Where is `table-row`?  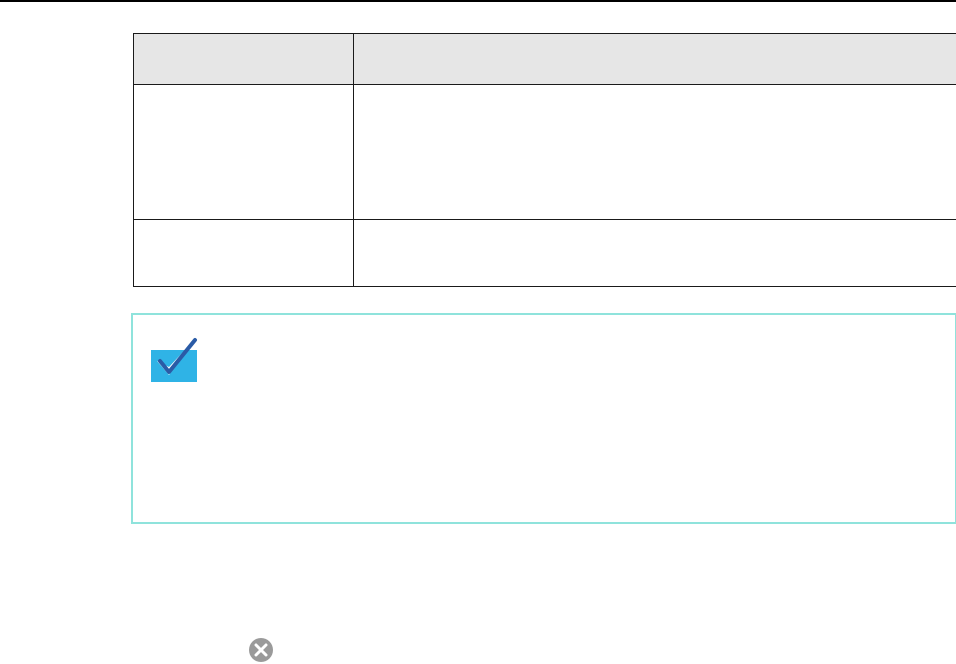
table-row is located at coordinates (544, 253).